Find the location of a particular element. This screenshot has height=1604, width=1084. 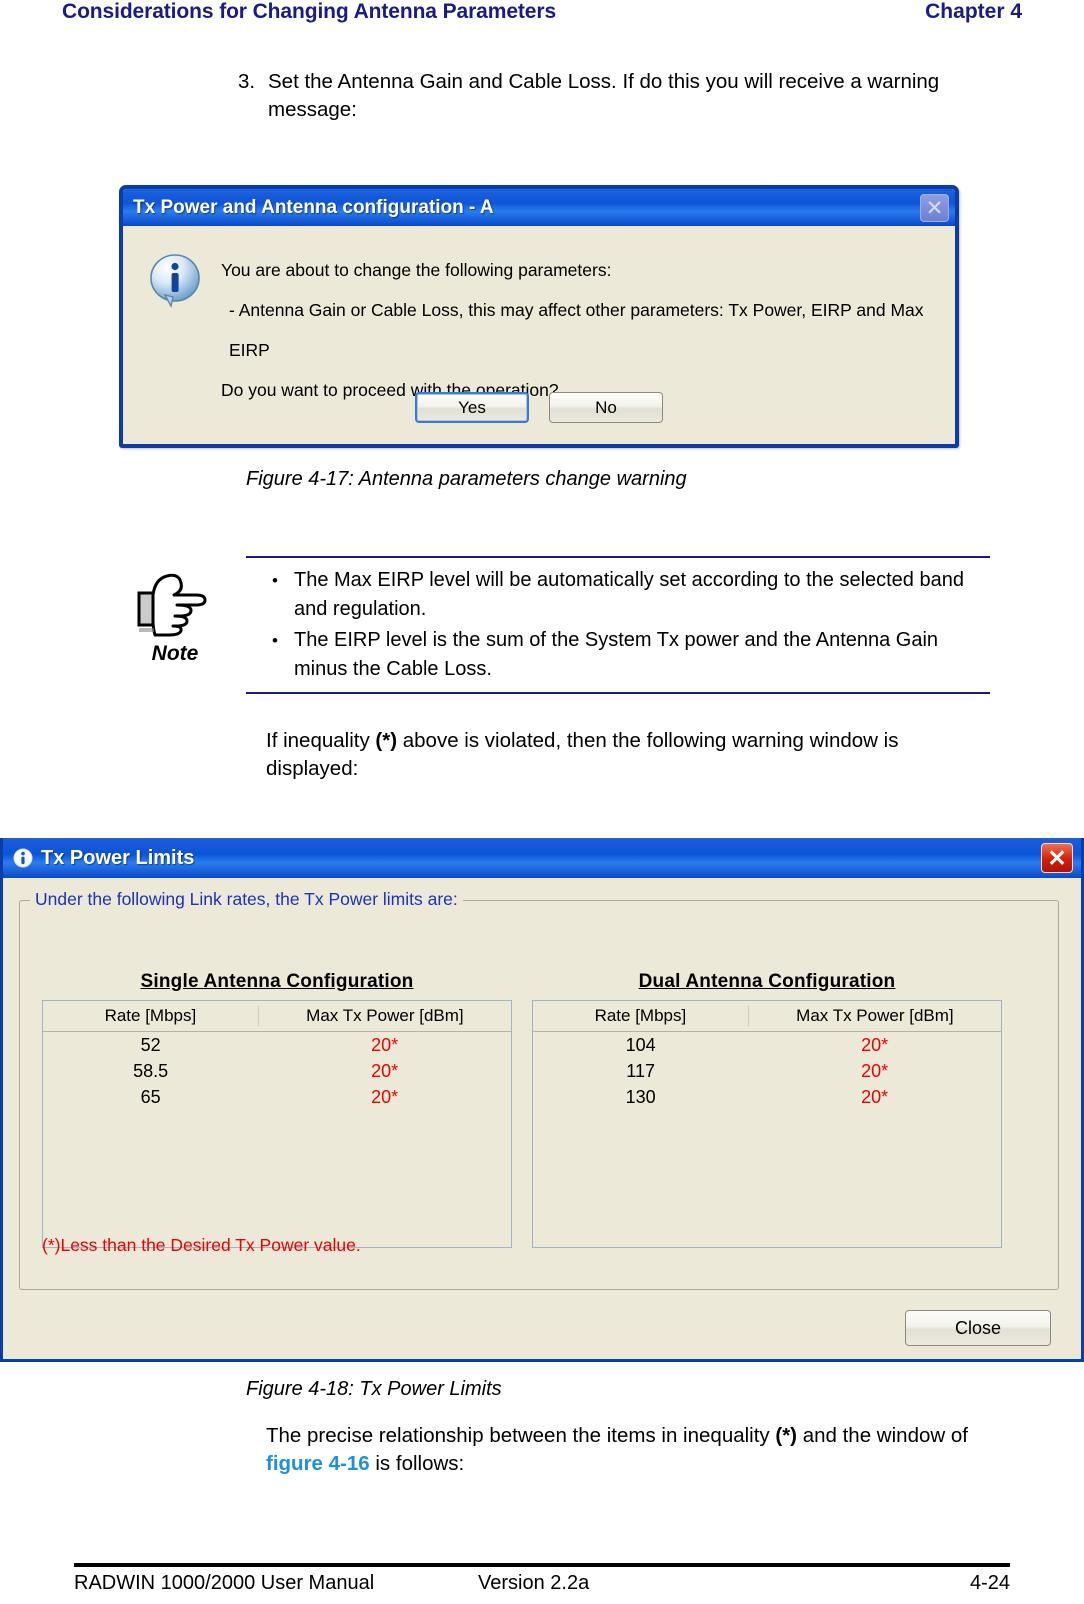

tx-power-antenna-config-dialog: Tx Power and Antenna configuration - A ✕ is located at coordinates (539, 316).